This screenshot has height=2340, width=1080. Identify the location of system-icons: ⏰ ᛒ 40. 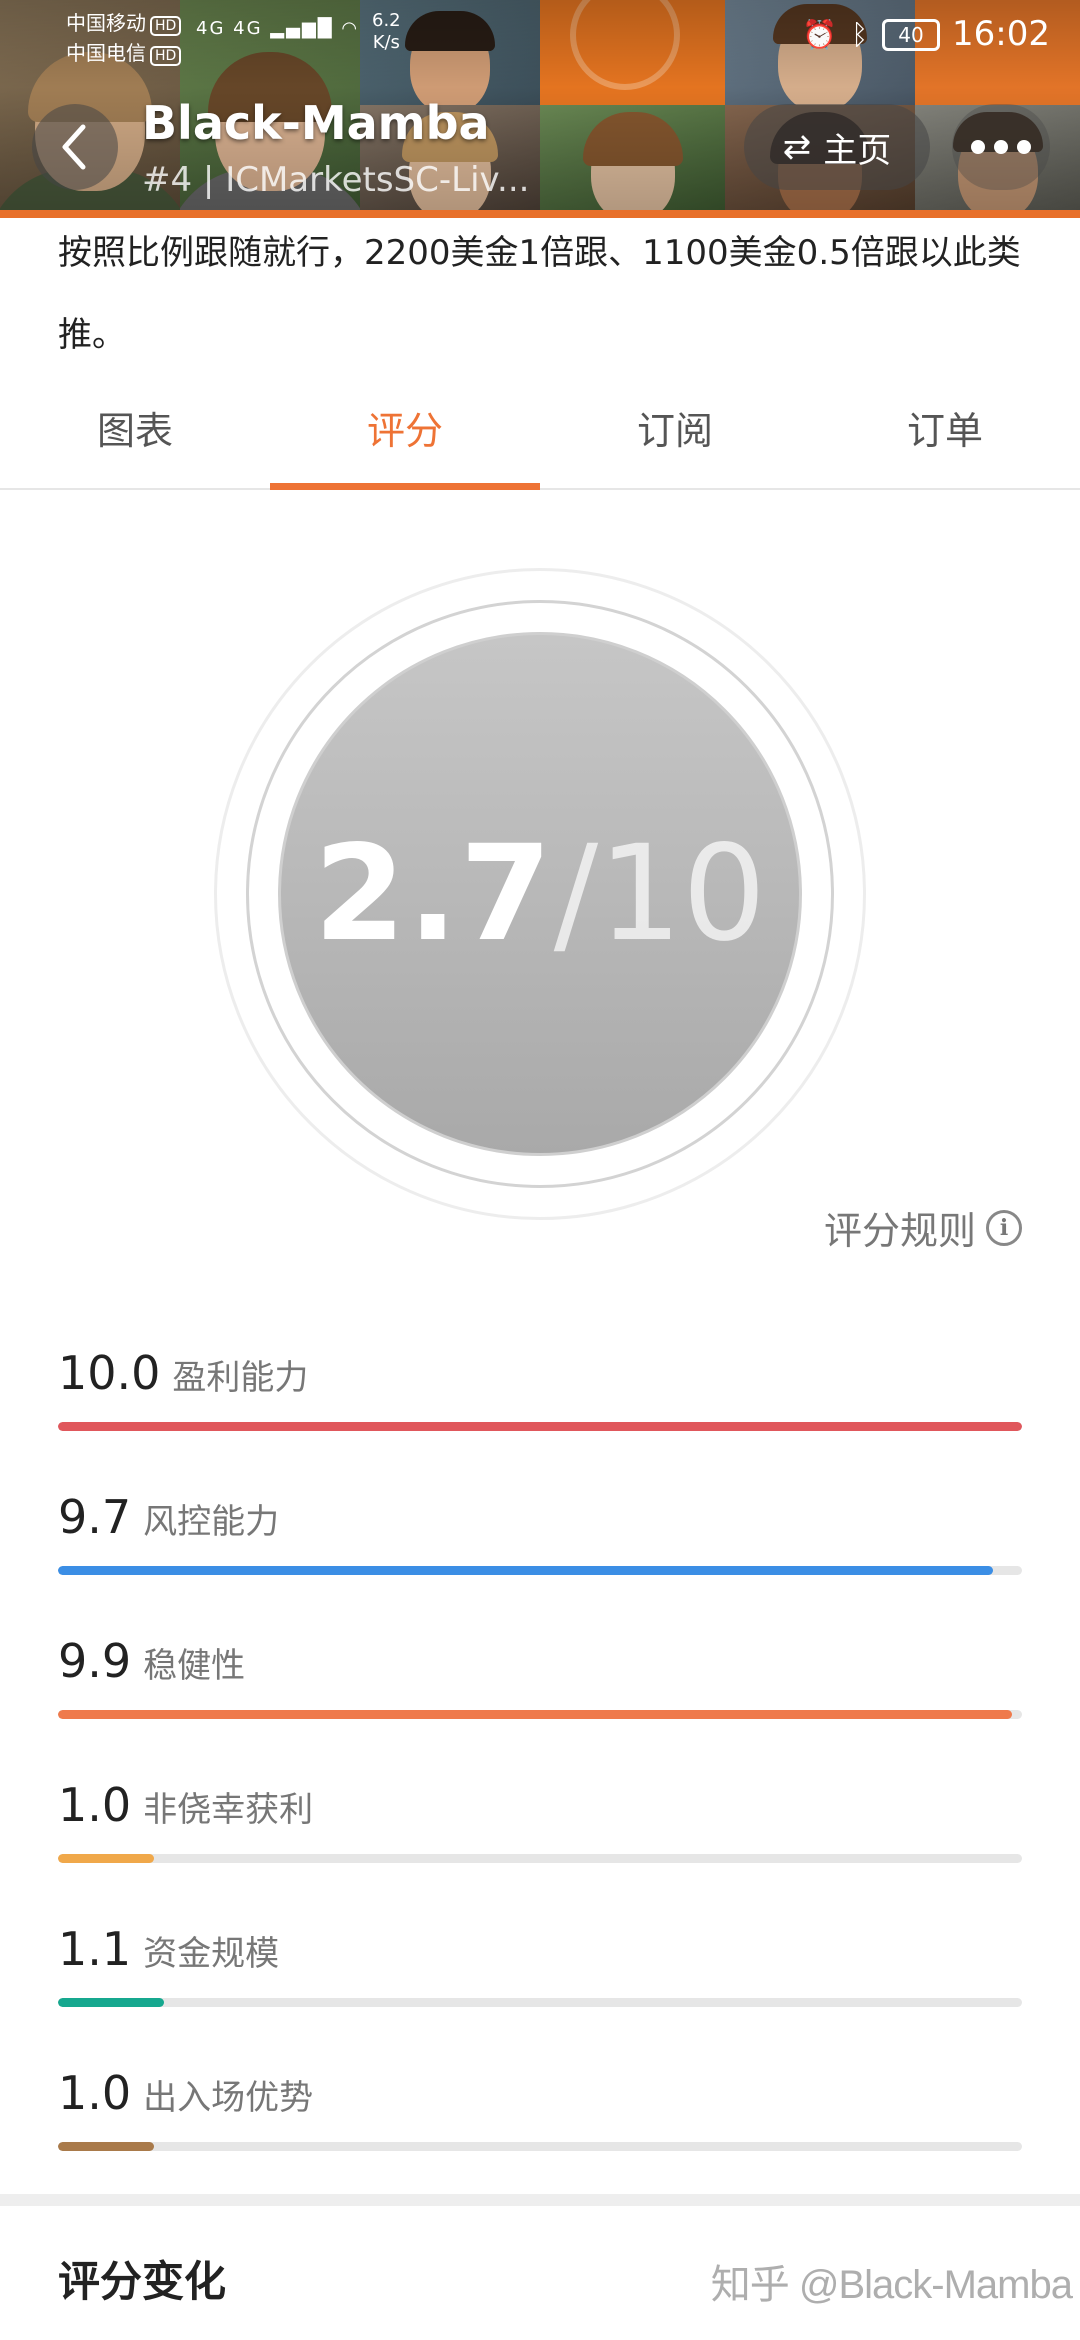
(871, 34).